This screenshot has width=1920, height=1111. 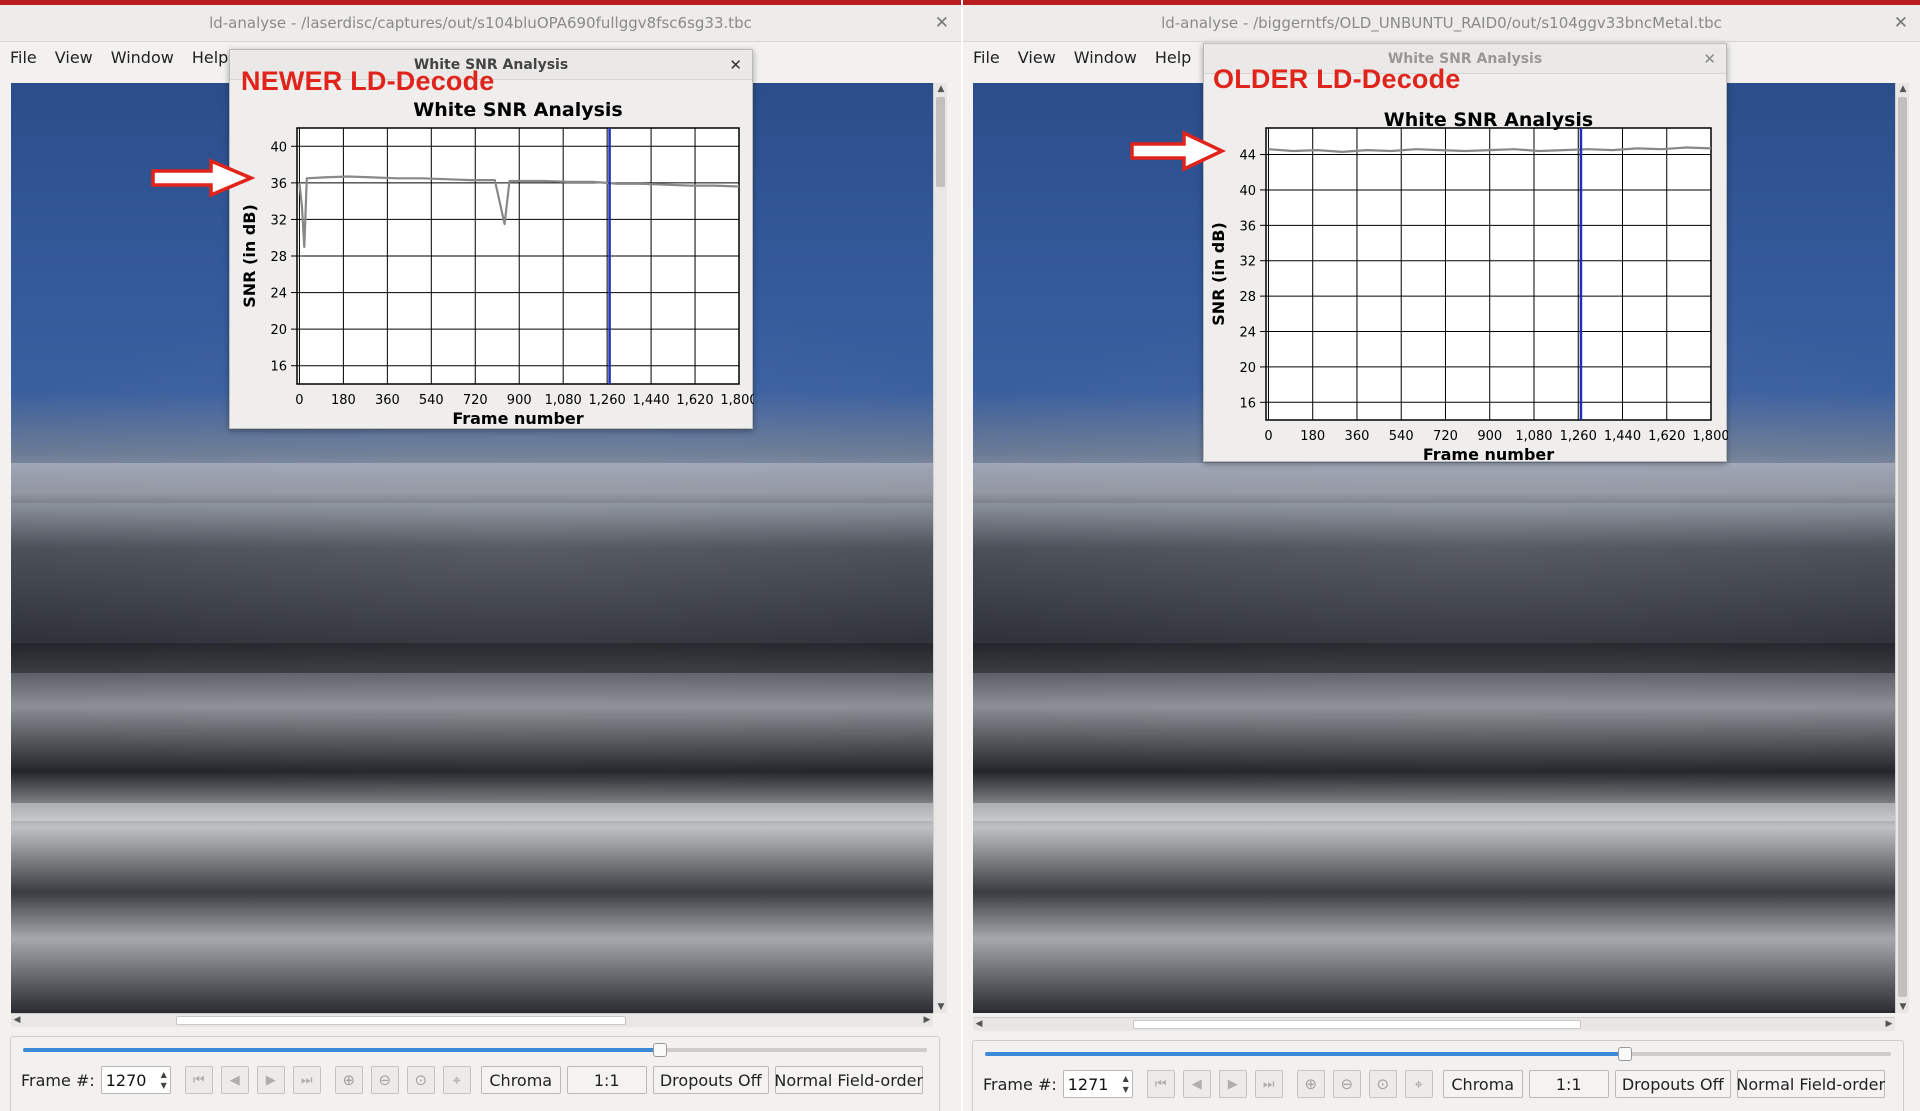 I want to click on previous-icon: ◀, so click(x=234, y=1080).